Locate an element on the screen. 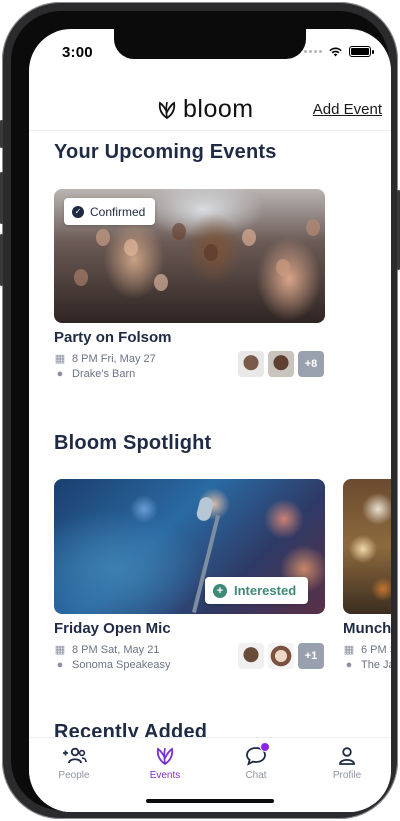 This screenshot has width=400, height=821. home-indicator is located at coordinates (210, 801).